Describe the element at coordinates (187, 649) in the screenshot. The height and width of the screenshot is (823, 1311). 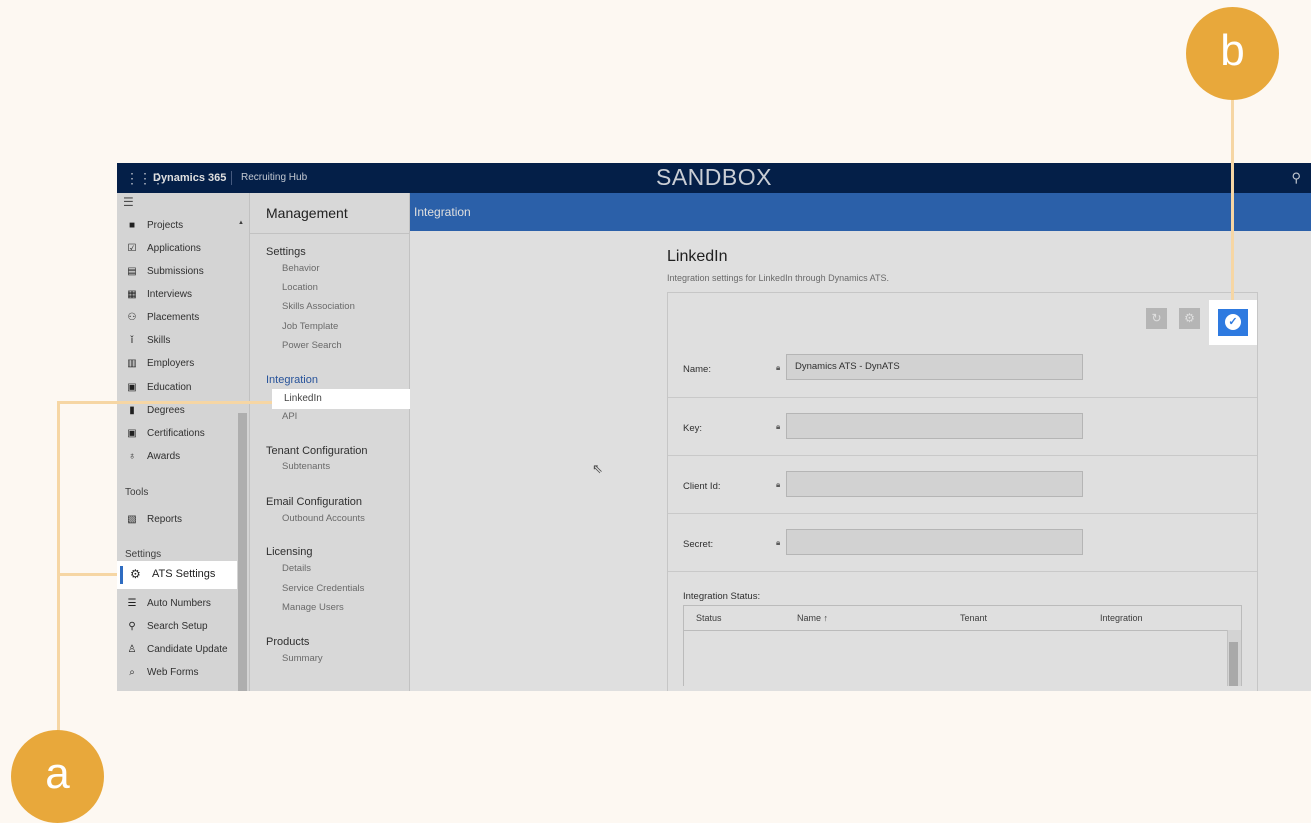
I see `sidebar-item-label: Candidate Update` at that location.